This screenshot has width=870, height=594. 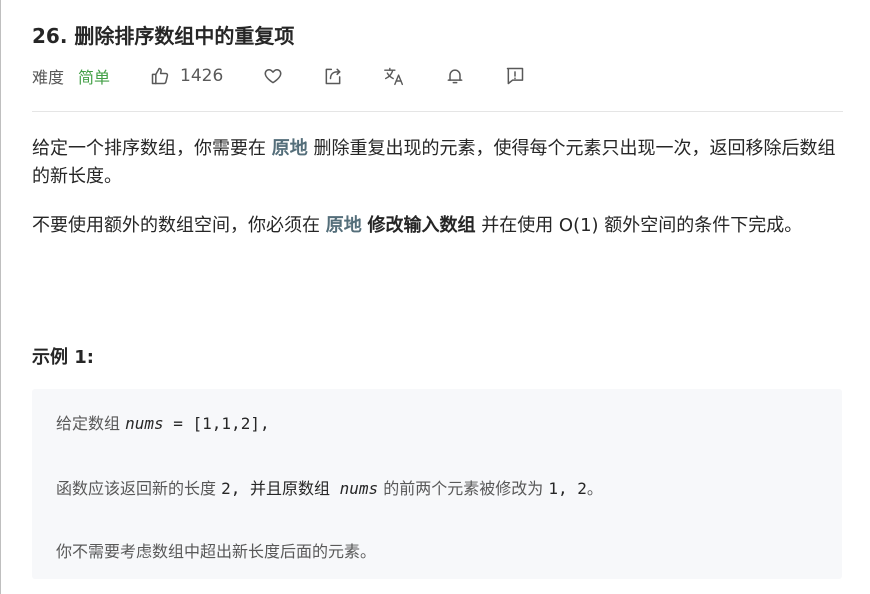 What do you see at coordinates (285, 488) in the screenshot?
I see `example-text: , 并且原数组` at bounding box center [285, 488].